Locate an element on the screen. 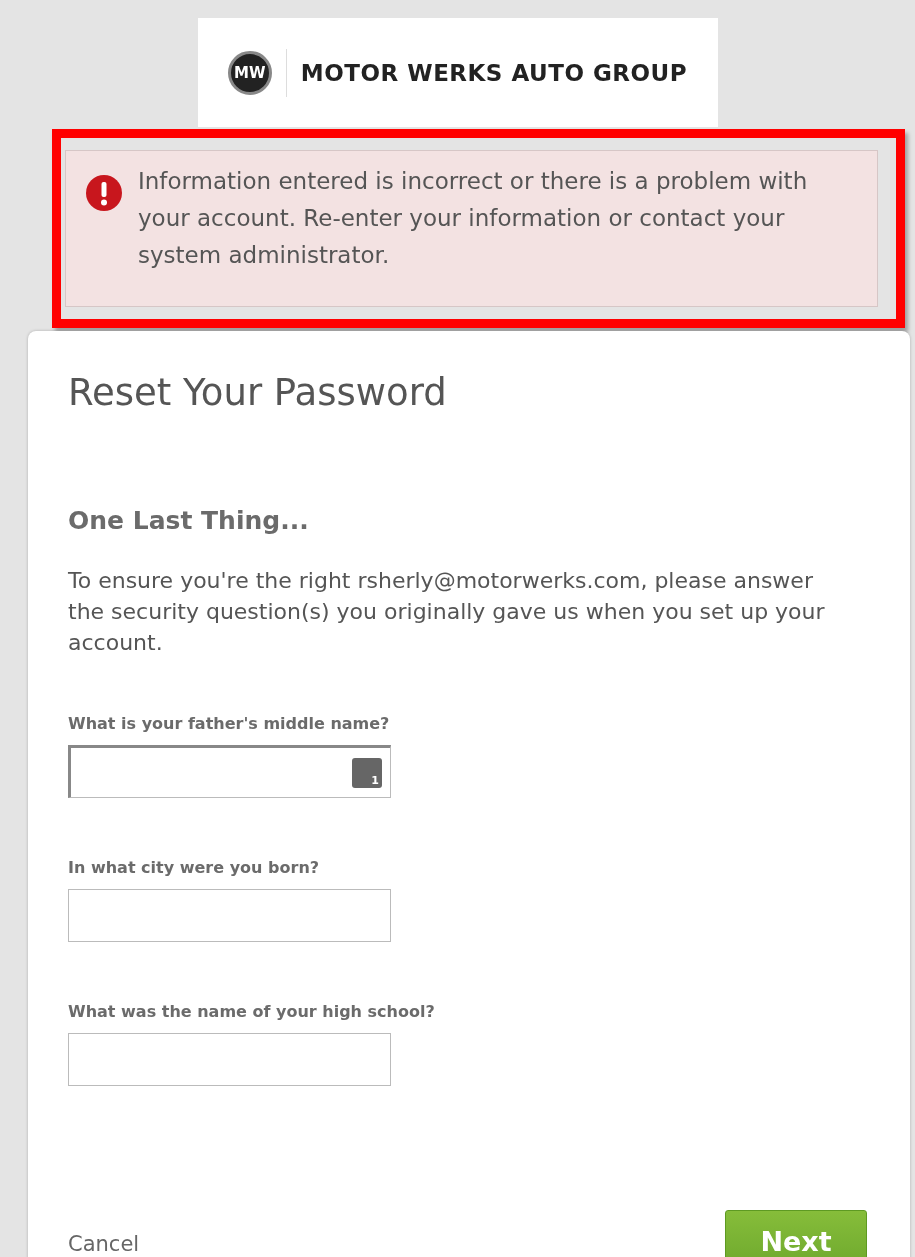  field-label: What was the name of your high school? is located at coordinates (252, 1011).